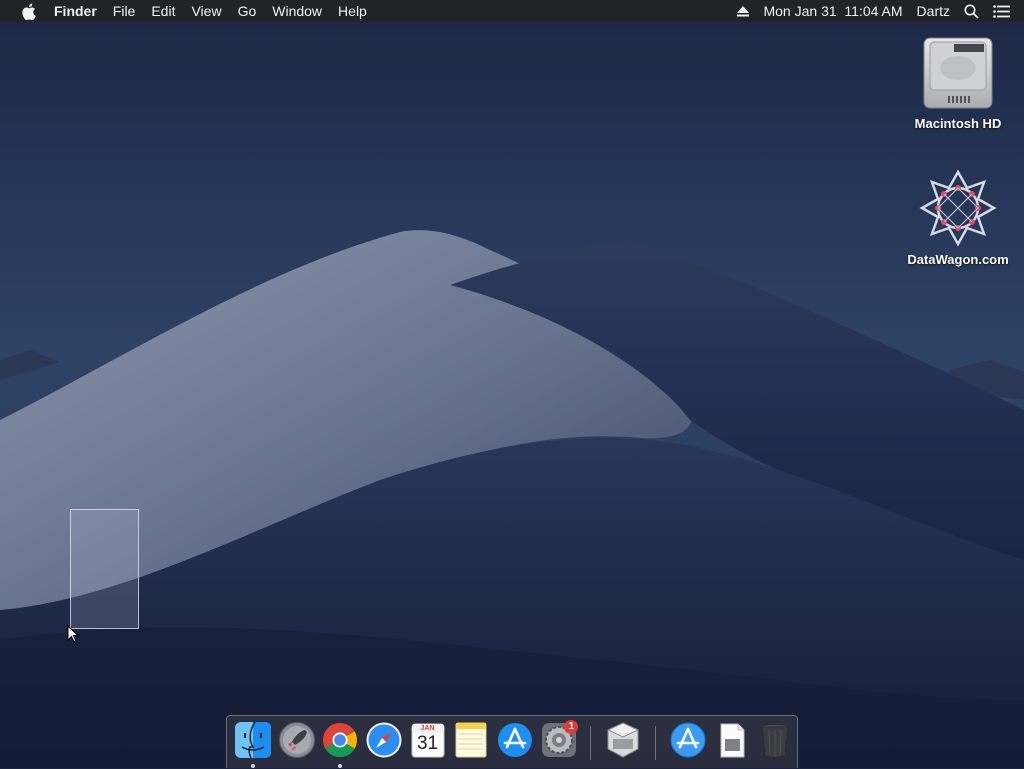  Describe the element at coordinates (958, 123) in the screenshot. I see `desktop-icon-label: Macintosh HD` at that location.